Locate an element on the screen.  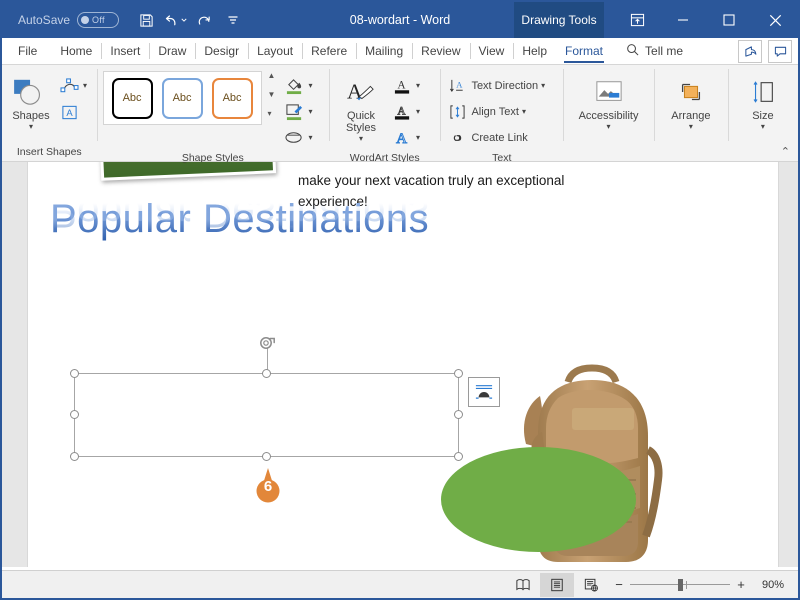
tab-design: Desigr is located at coordinates (221, 51).